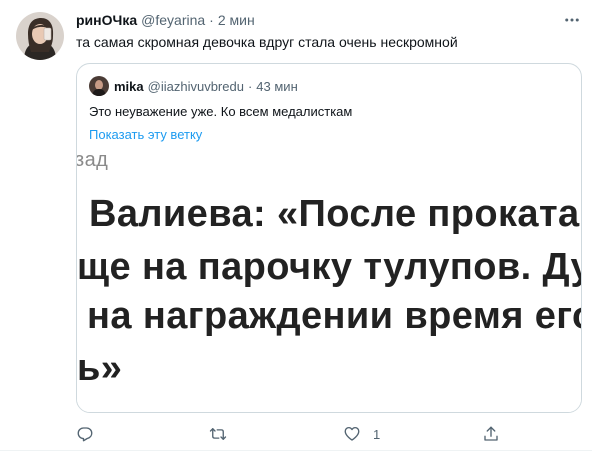 This screenshot has width=592, height=451. I want to click on media-text-line: ь», so click(100, 368).